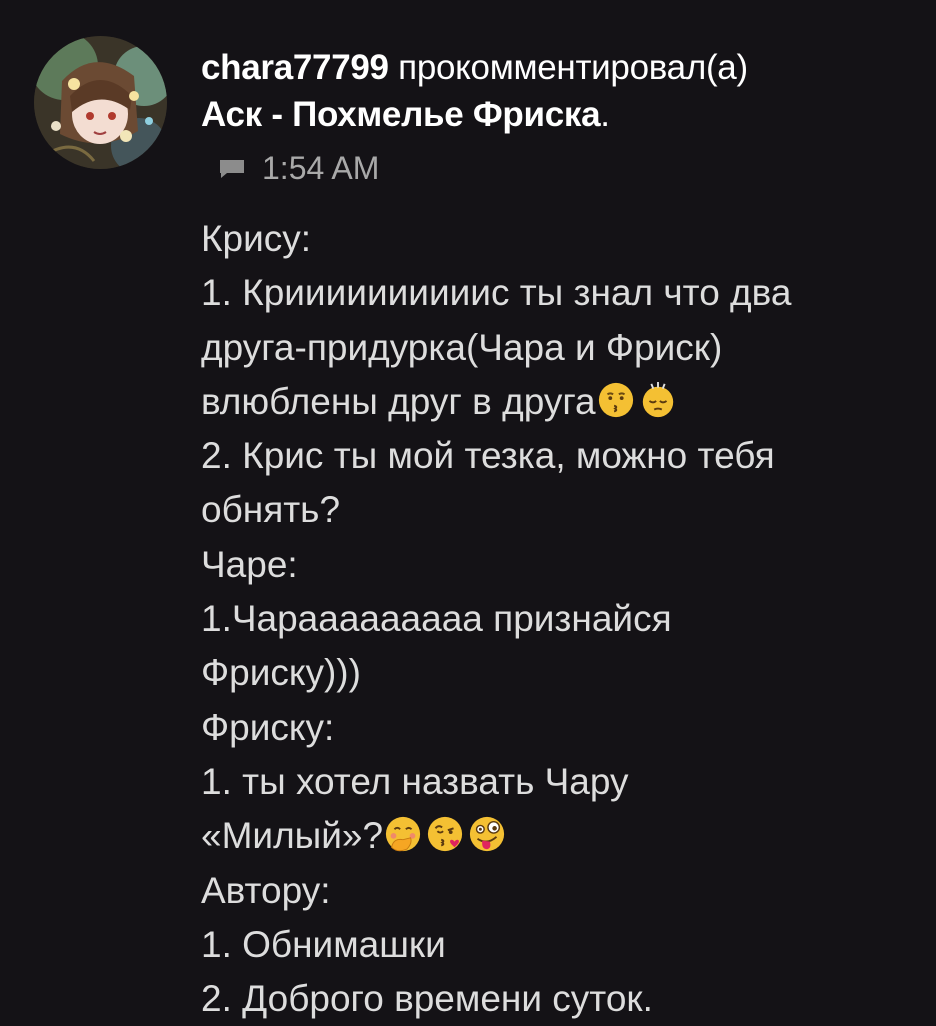 The image size is (936, 1026). I want to click on body-line-with-emojis: влюблены друг в друга, so click(561, 402).